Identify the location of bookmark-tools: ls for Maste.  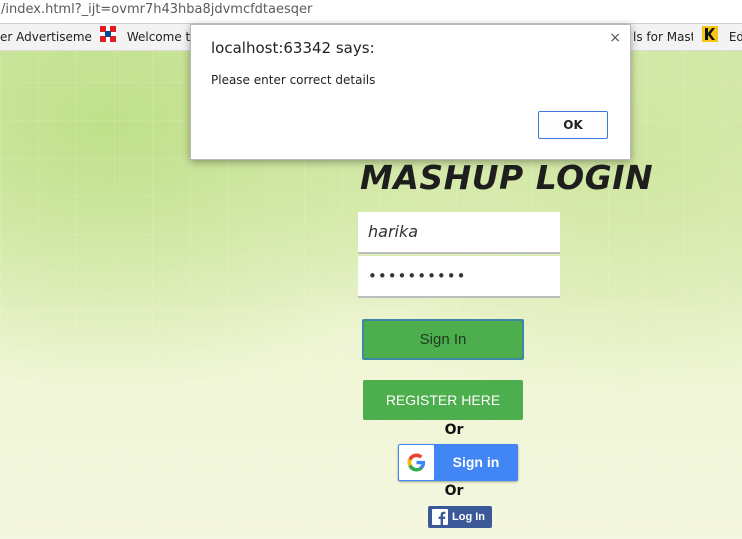
(663, 37).